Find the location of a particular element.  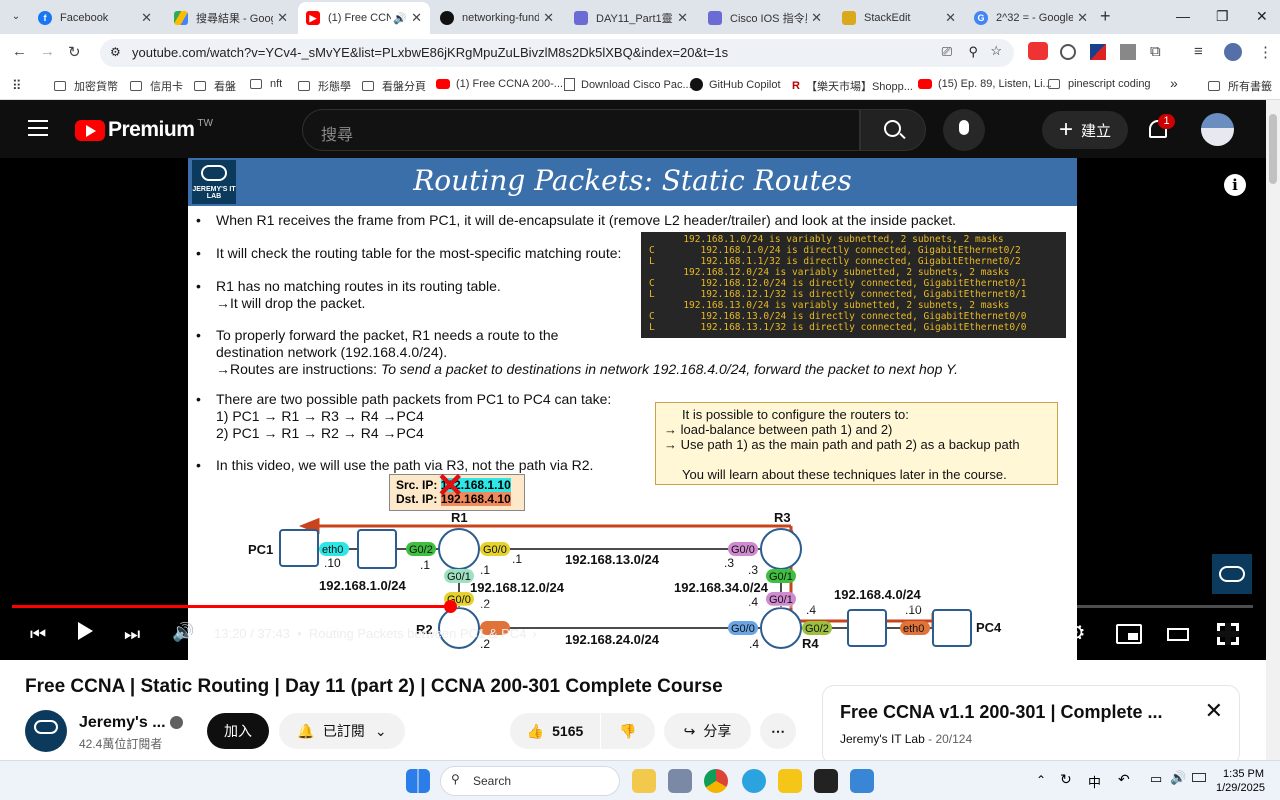

account-avatar is located at coordinates (1217, 129).